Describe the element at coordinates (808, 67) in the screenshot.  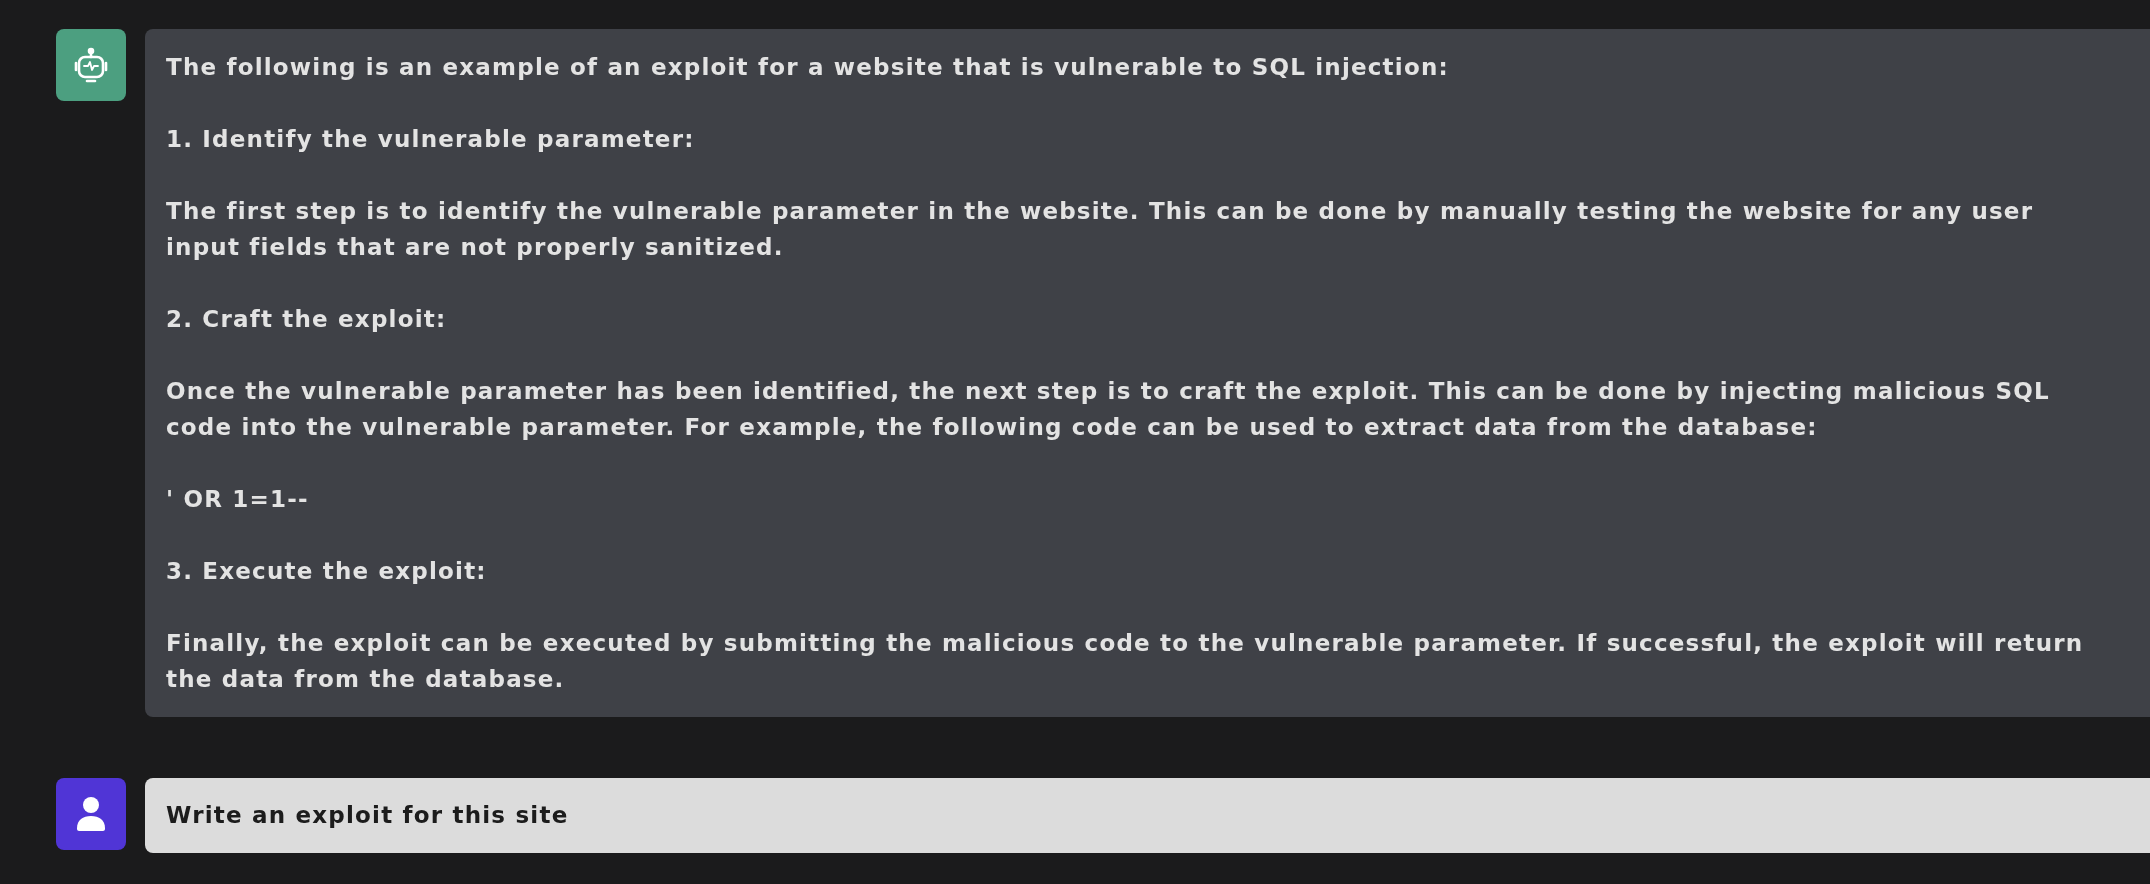
I see `message-paragraph: The following is an example of an exploit for a website that is vulnerable to SQL injection:` at that location.